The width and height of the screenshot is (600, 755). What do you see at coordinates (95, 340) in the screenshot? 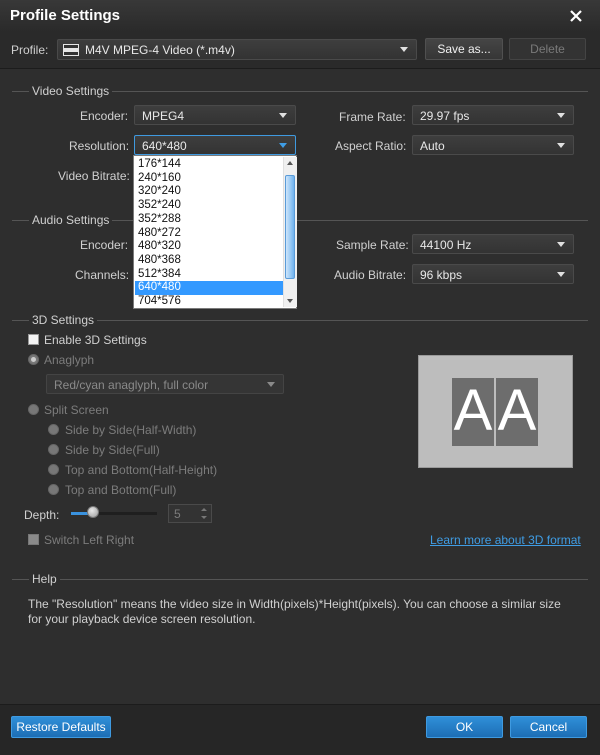
I see `enable-3d-label: Enable 3D Settings` at bounding box center [95, 340].